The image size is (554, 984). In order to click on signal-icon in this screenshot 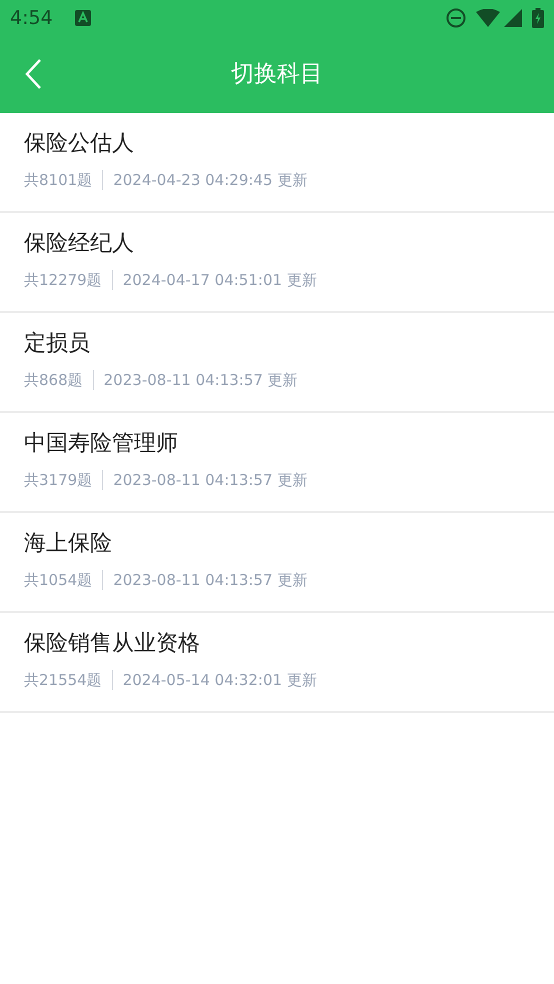, I will do `click(513, 18)`.